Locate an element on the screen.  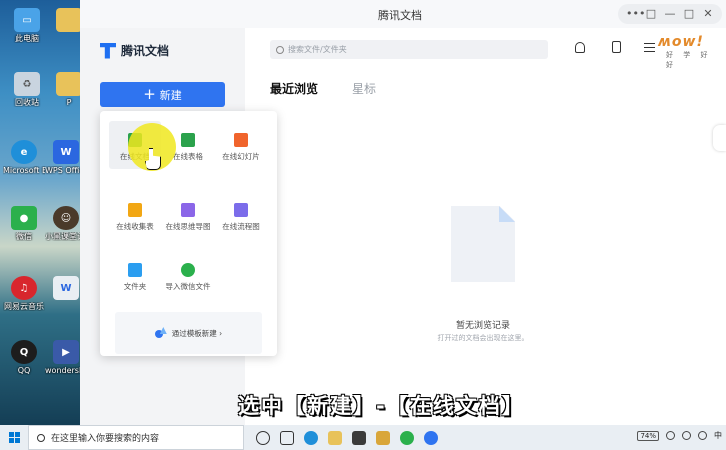
close-icon: ✕ is located at coordinates (708, 14).